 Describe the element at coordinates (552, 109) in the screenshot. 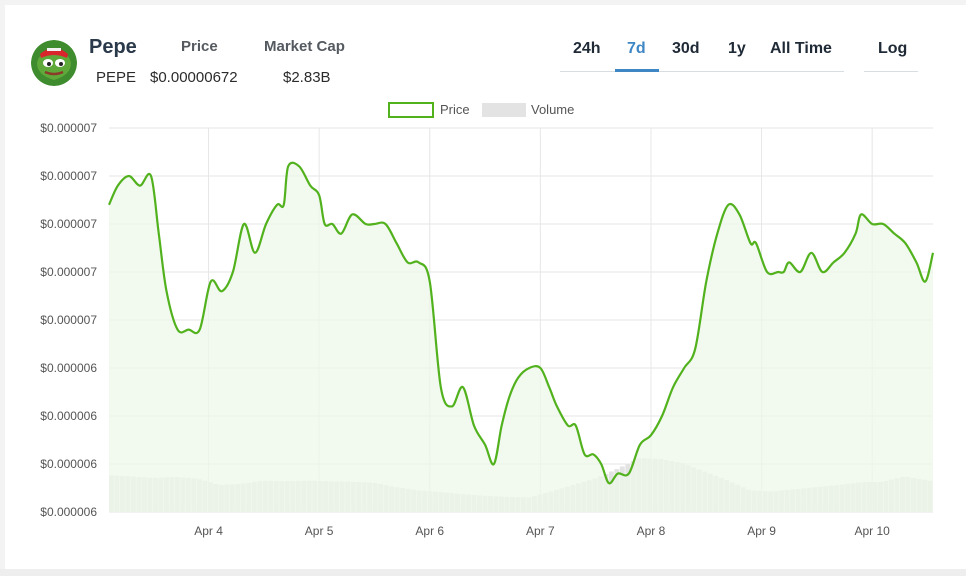

I see `legend-volume-label: Volume` at that location.